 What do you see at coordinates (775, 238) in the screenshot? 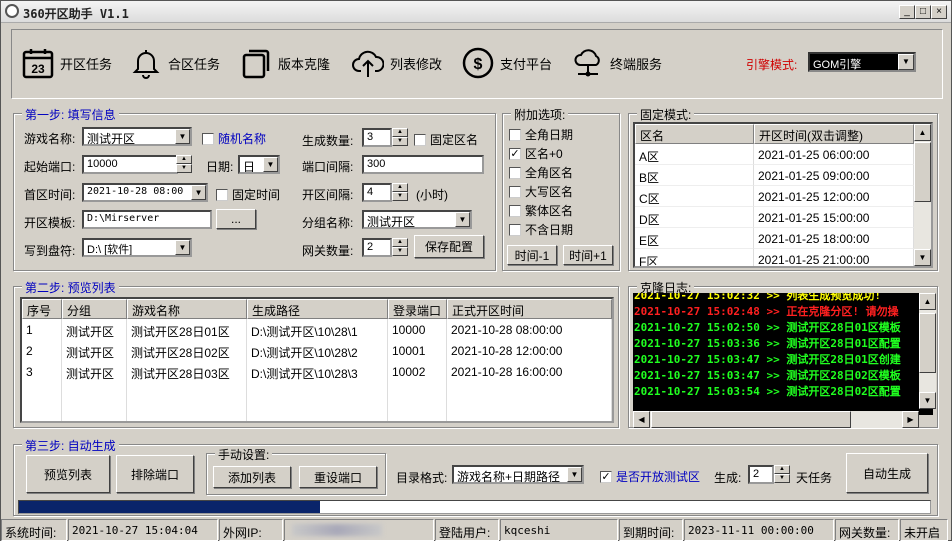
I see `table-row: E区 2021-01-25 18:00:00` at bounding box center [775, 238].